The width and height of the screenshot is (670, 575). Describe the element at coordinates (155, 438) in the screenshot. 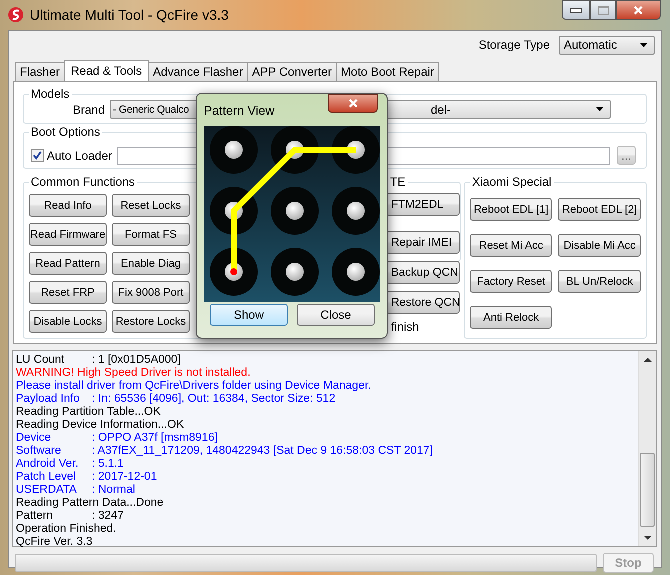

I see `log-value: : OPPO A37f [msm8916]` at that location.